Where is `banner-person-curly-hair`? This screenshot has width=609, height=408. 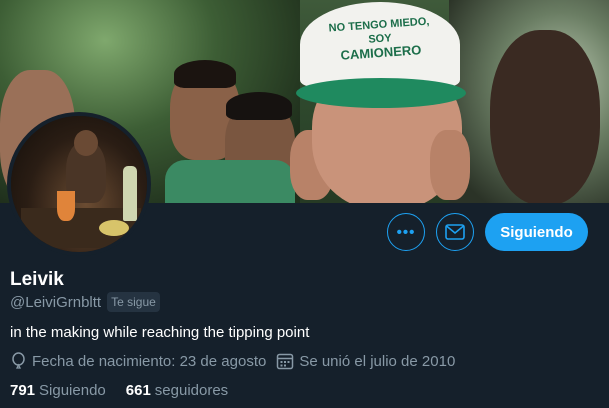
banner-person-curly-hair is located at coordinates (545, 116).